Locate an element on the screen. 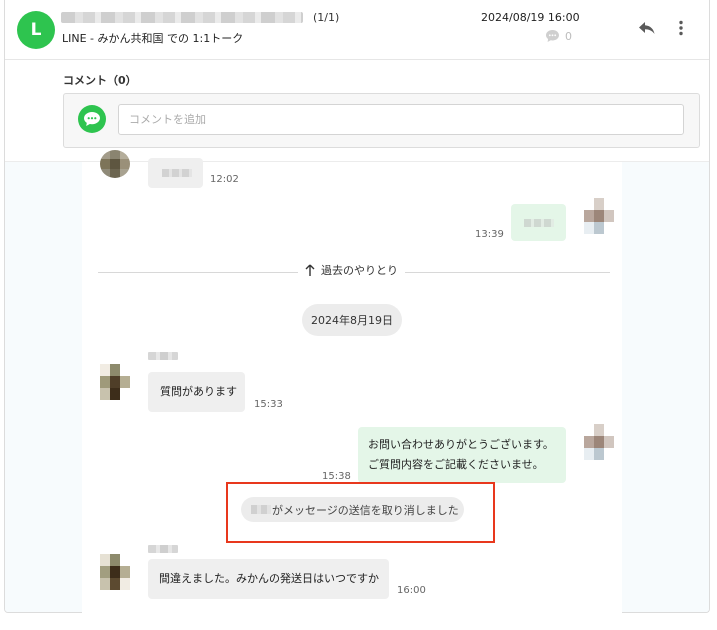 Image resolution: width=717 pixels, height=630 pixels. past-history-link: 過去のやりとり is located at coordinates (351, 270).